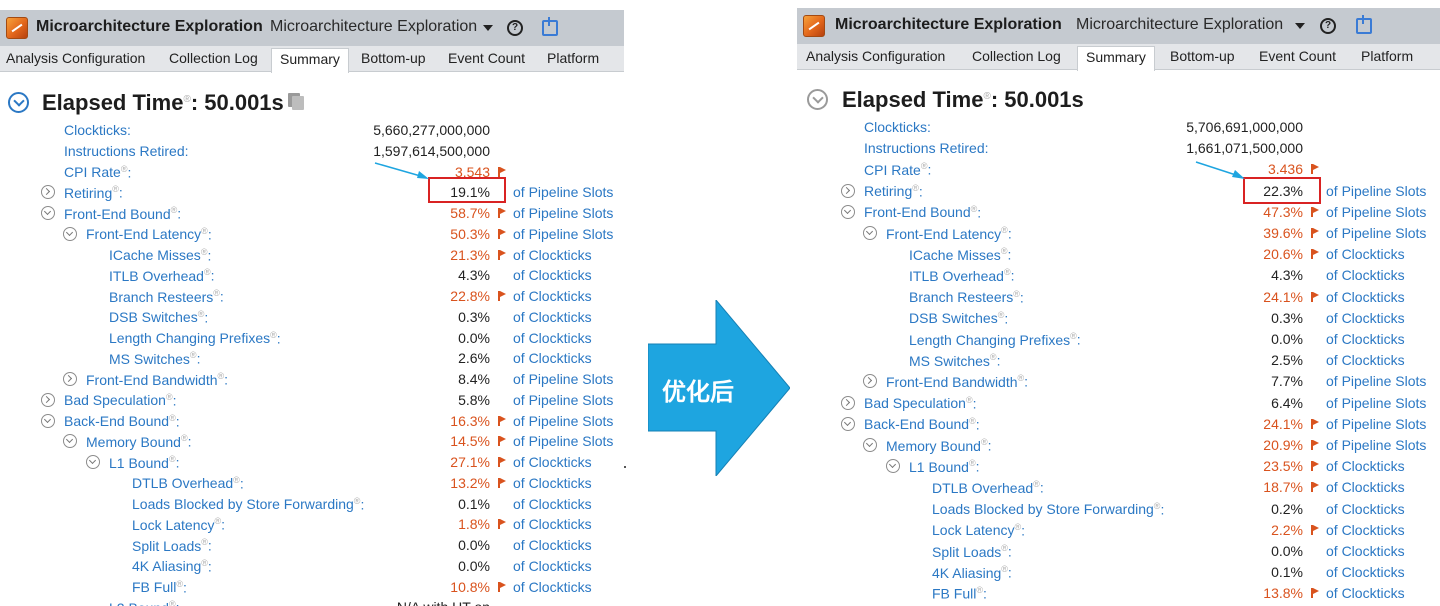 The image size is (1440, 606). I want to click on metric-name: Front-End Bandwidth®:, so click(957, 381).